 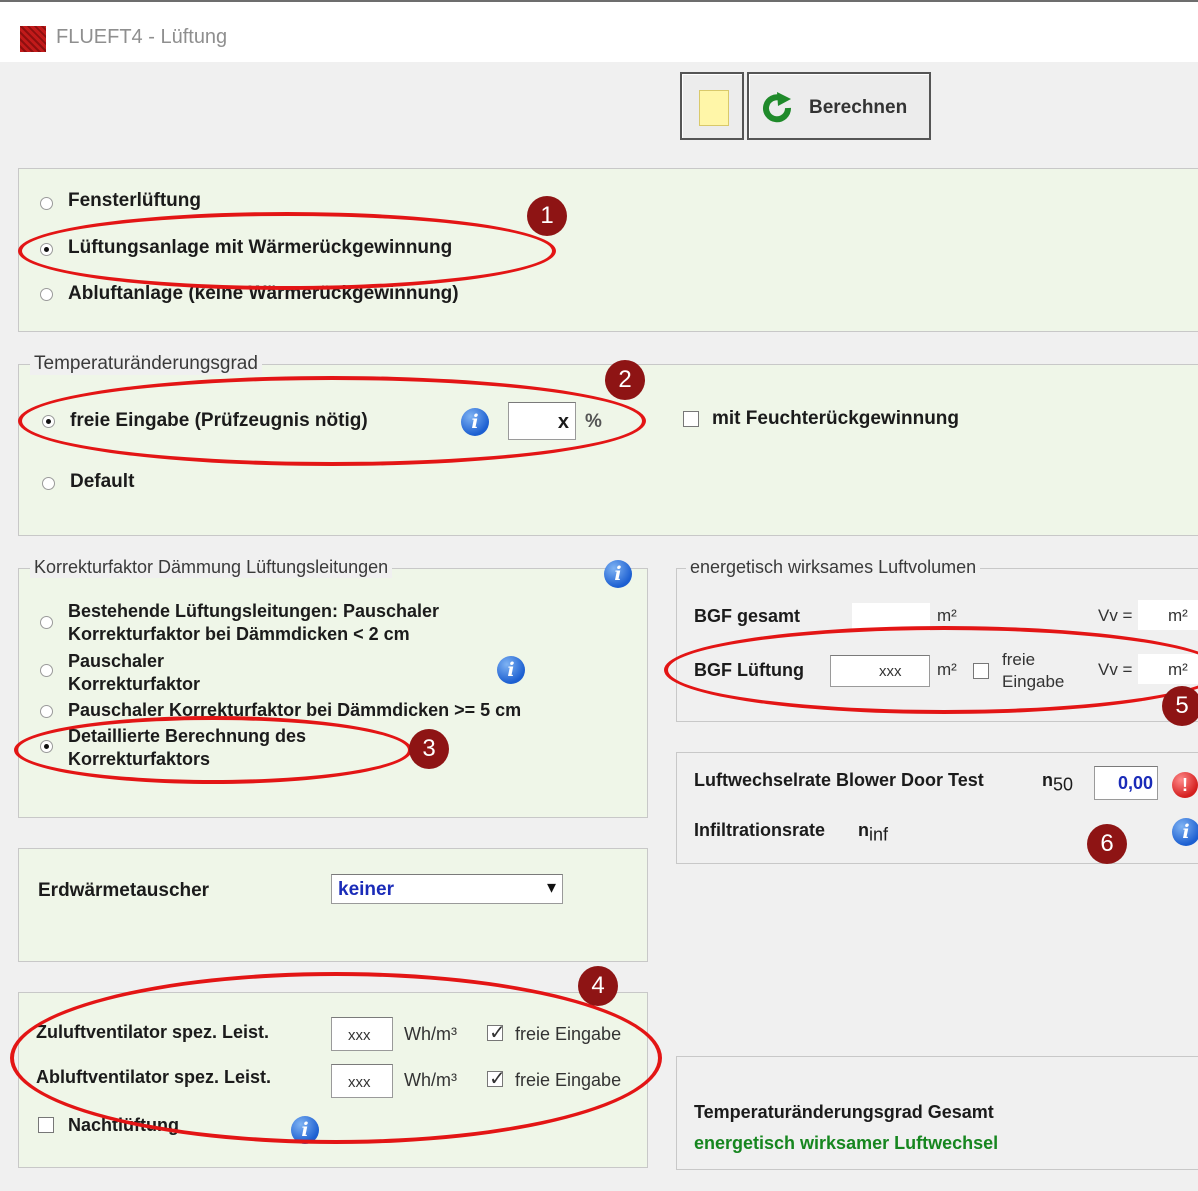 What do you see at coordinates (46, 203) in the screenshot?
I see `radio-window-ventilation` at bounding box center [46, 203].